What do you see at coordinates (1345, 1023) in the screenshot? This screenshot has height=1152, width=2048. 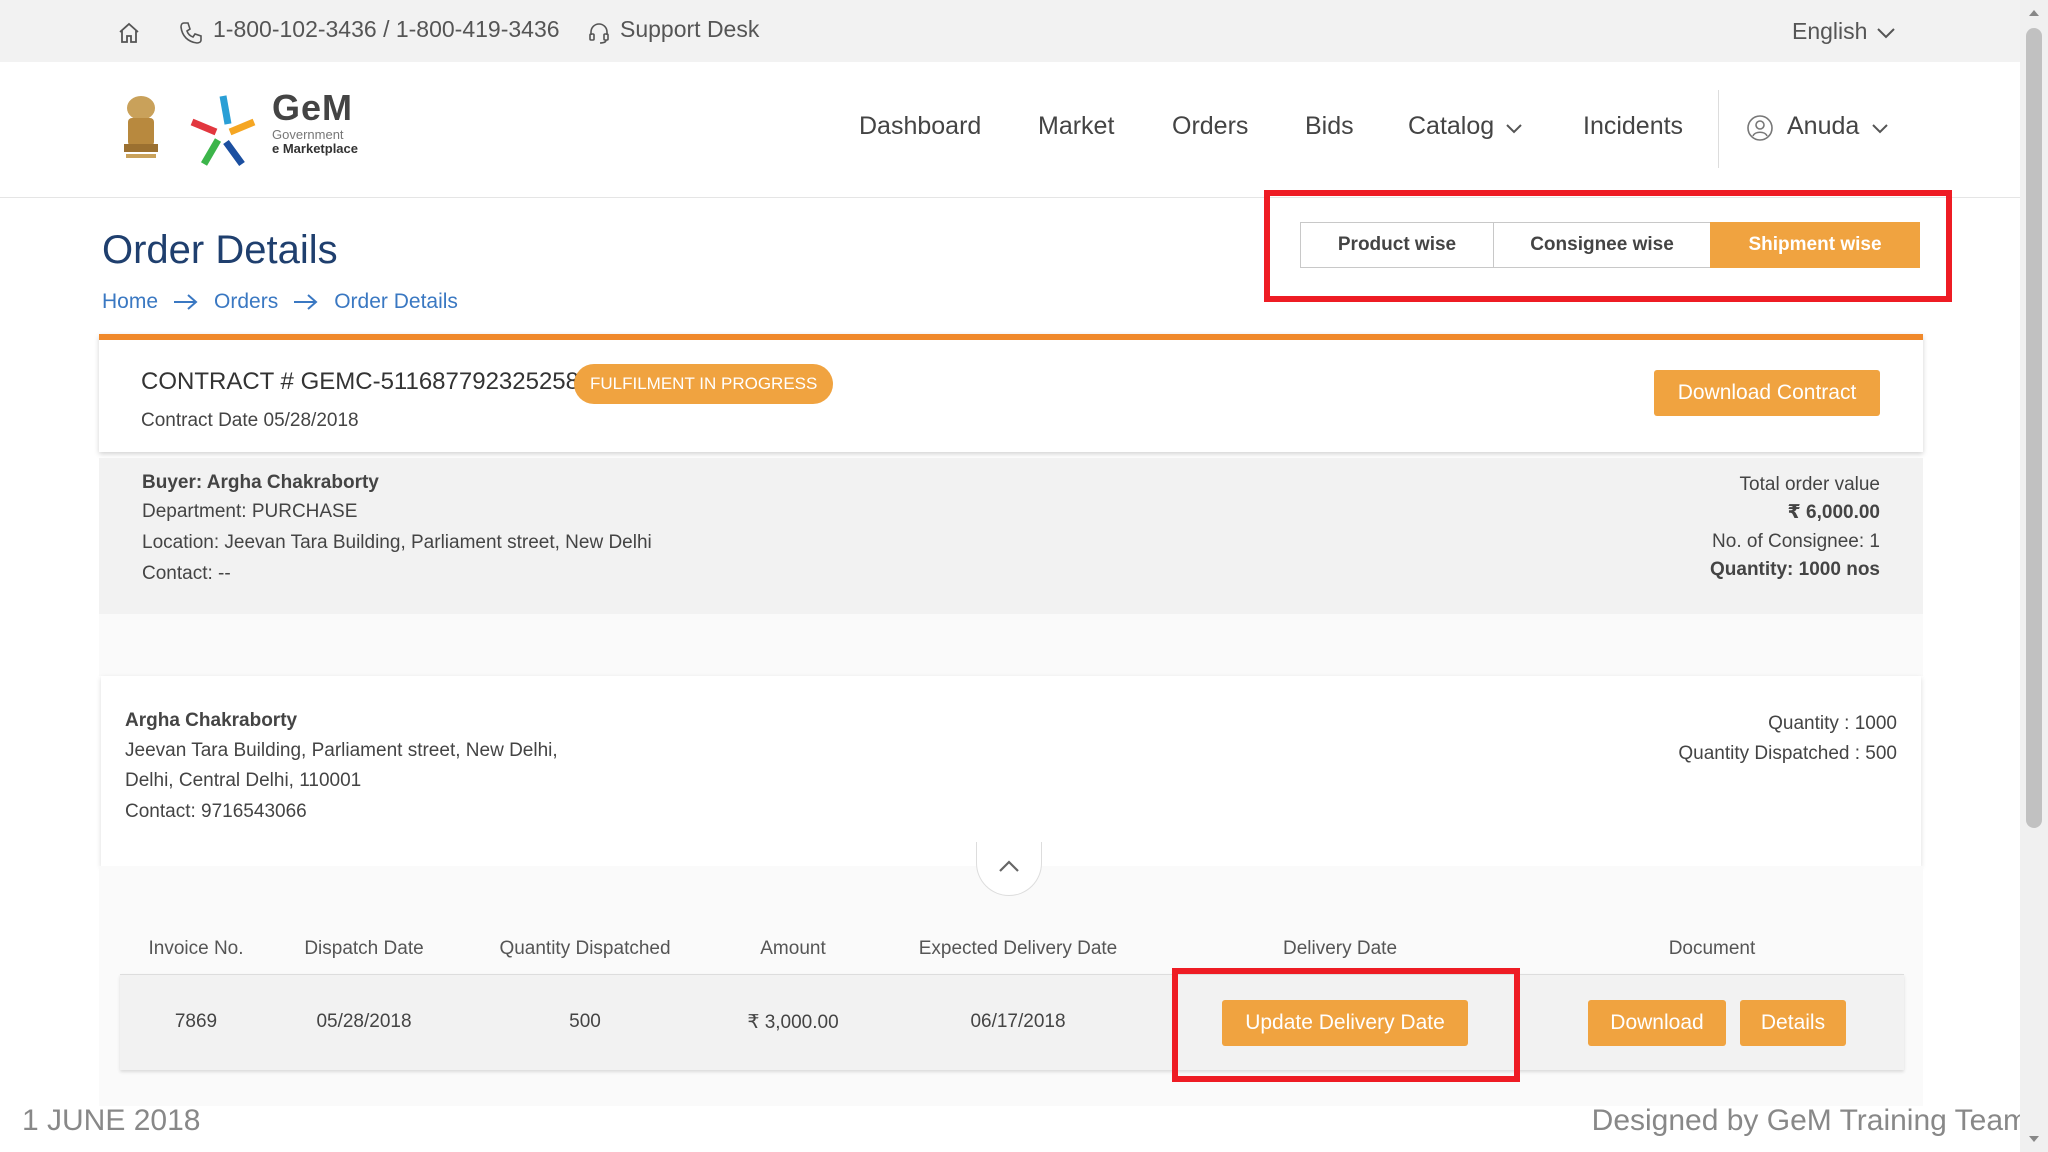 I see `update-delivery-date-button: Update Delivery Date` at bounding box center [1345, 1023].